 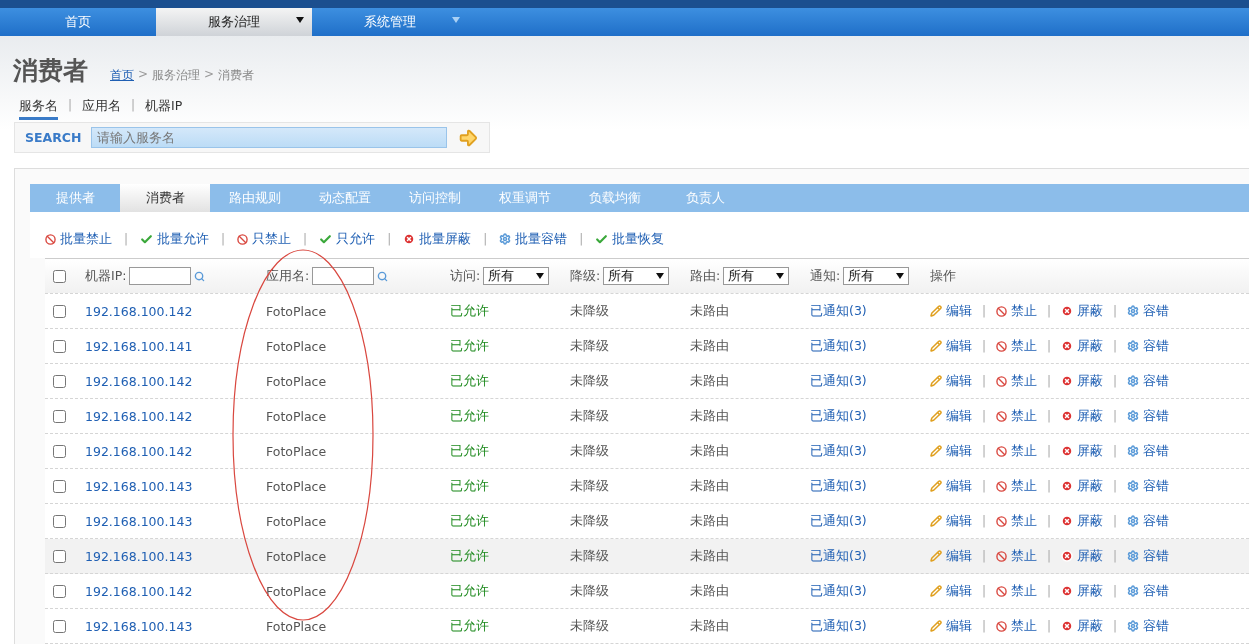 I want to click on nav-tab: 首页, so click(x=78, y=22).